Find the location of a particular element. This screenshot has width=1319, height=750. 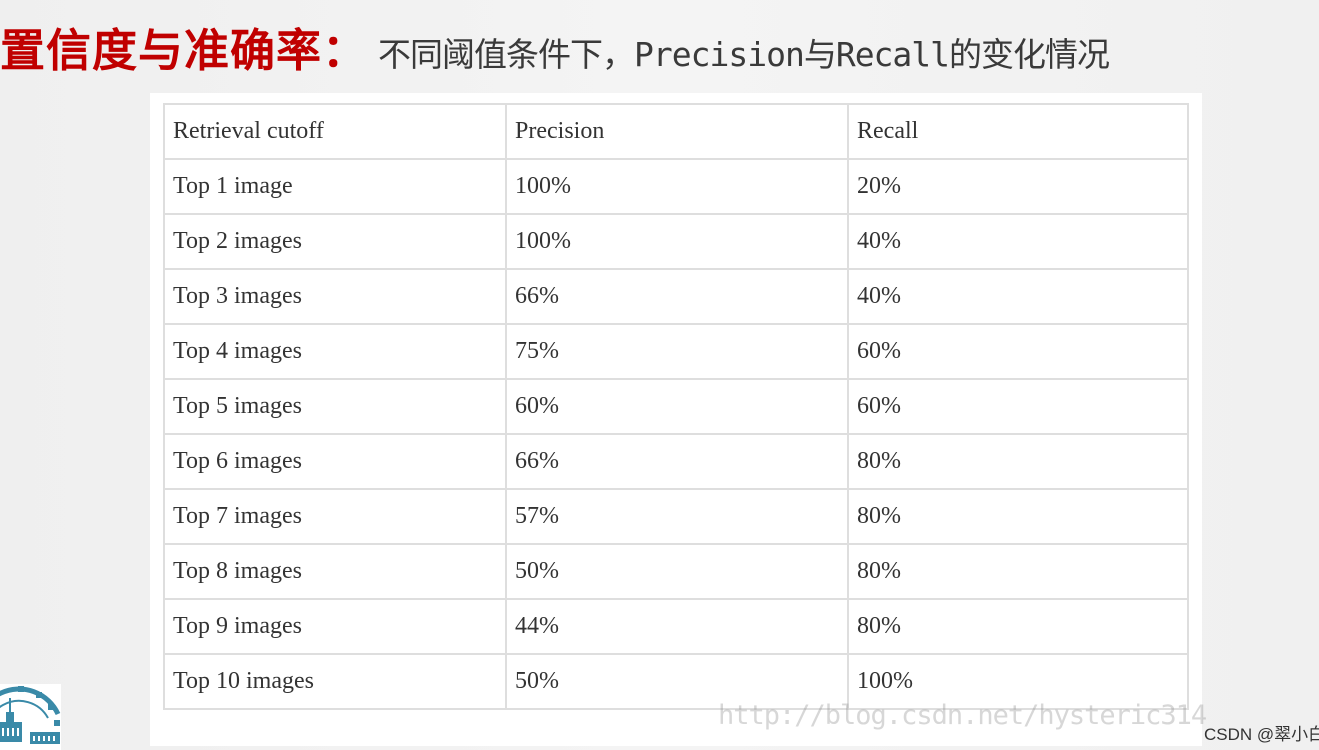

table-row: Top 6 images 66% 80% is located at coordinates (676, 461).